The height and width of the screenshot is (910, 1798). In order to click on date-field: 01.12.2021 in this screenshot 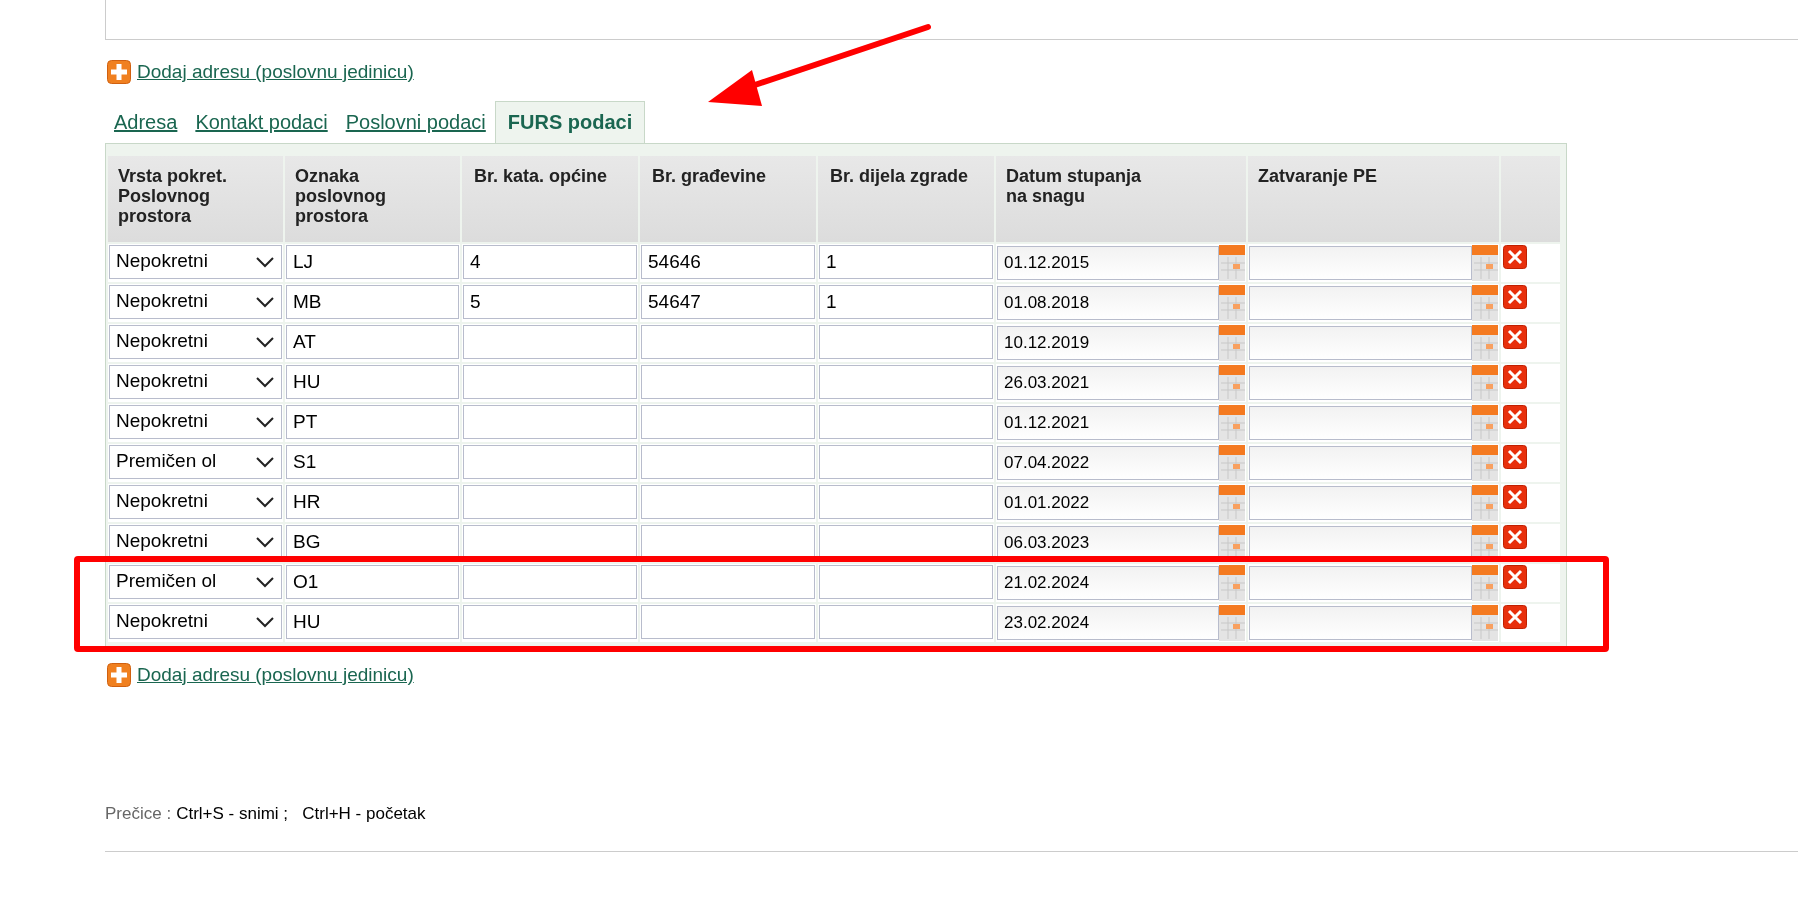, I will do `click(1108, 422)`.